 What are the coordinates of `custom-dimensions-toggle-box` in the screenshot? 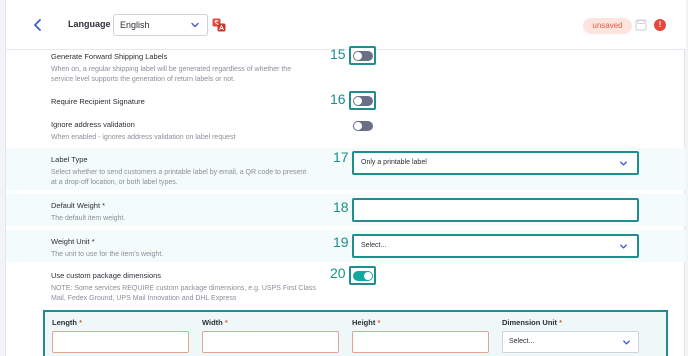 It's located at (362, 275).